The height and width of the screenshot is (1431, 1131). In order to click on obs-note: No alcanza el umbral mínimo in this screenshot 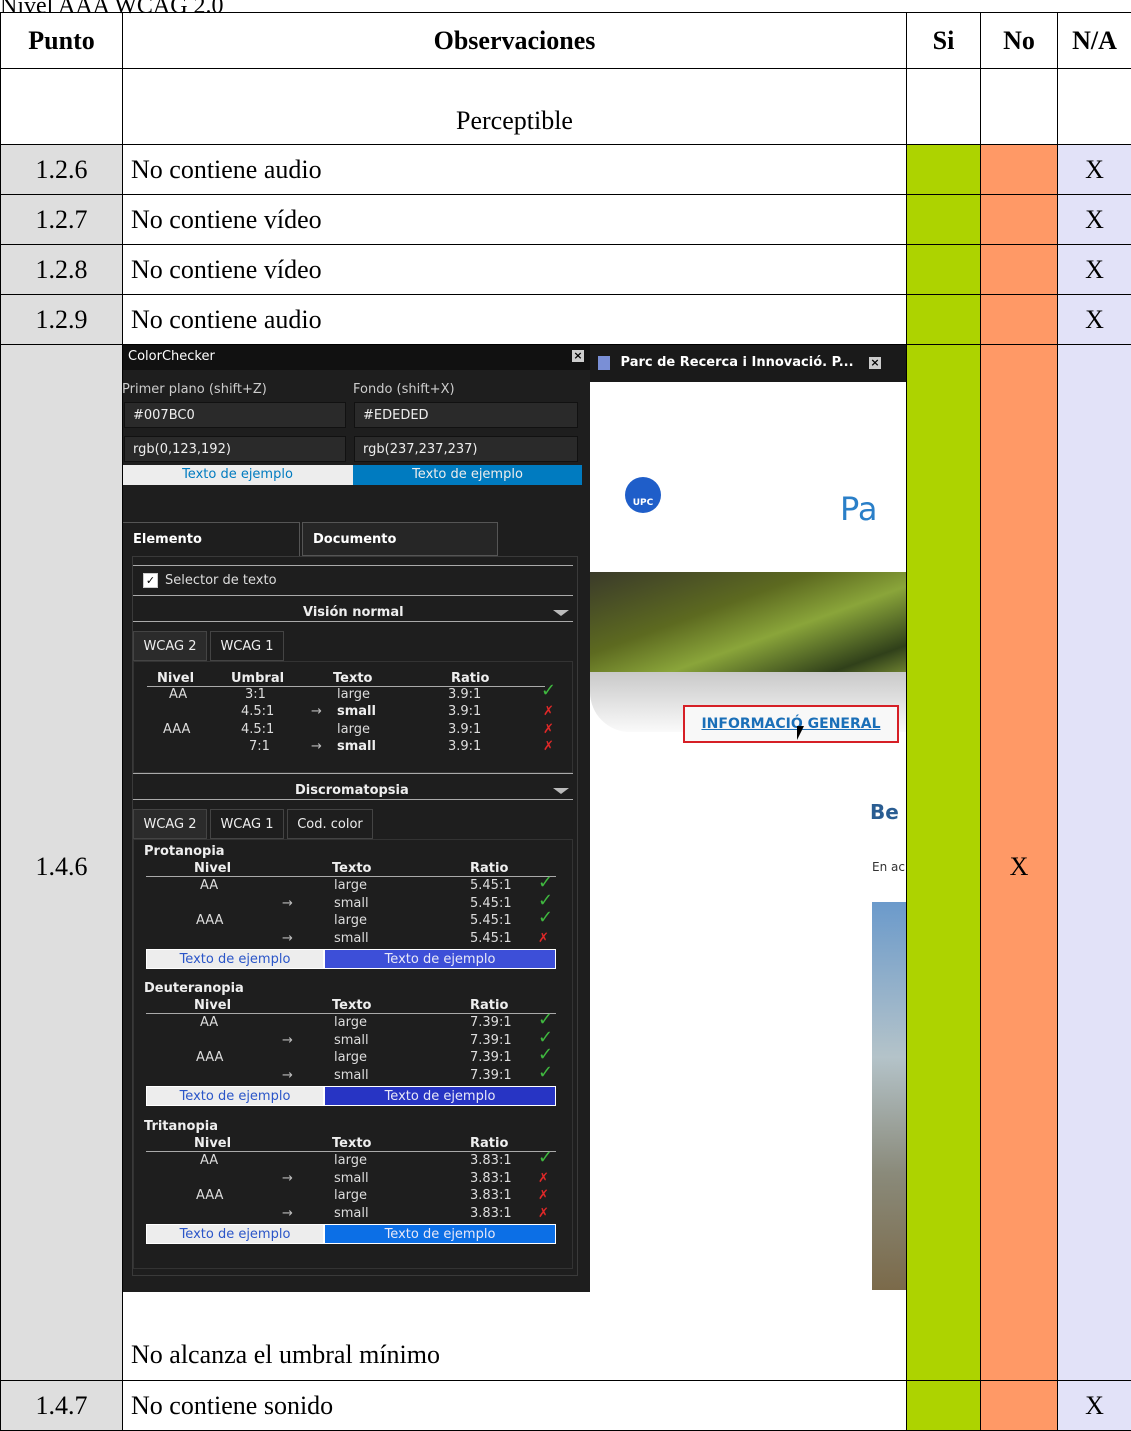, I will do `click(285, 1355)`.